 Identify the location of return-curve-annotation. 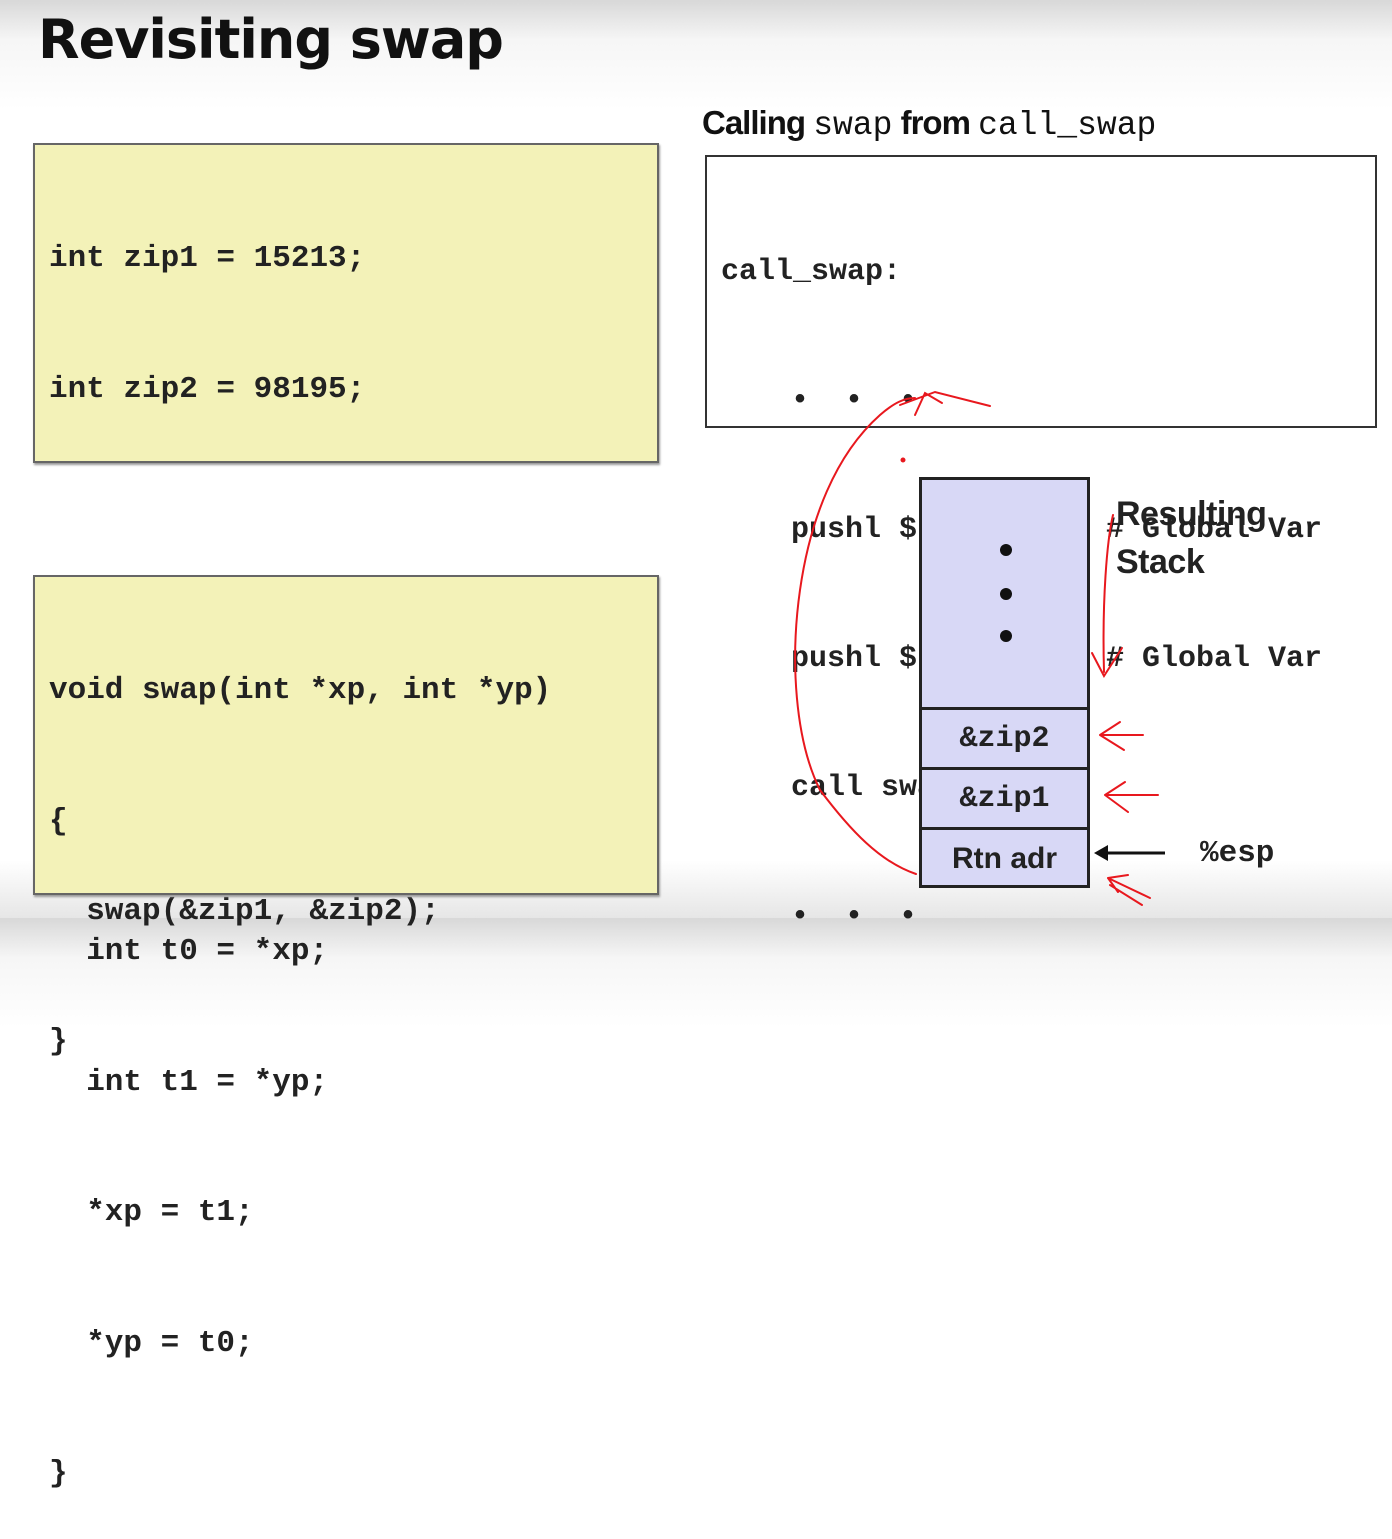
(855, 636).